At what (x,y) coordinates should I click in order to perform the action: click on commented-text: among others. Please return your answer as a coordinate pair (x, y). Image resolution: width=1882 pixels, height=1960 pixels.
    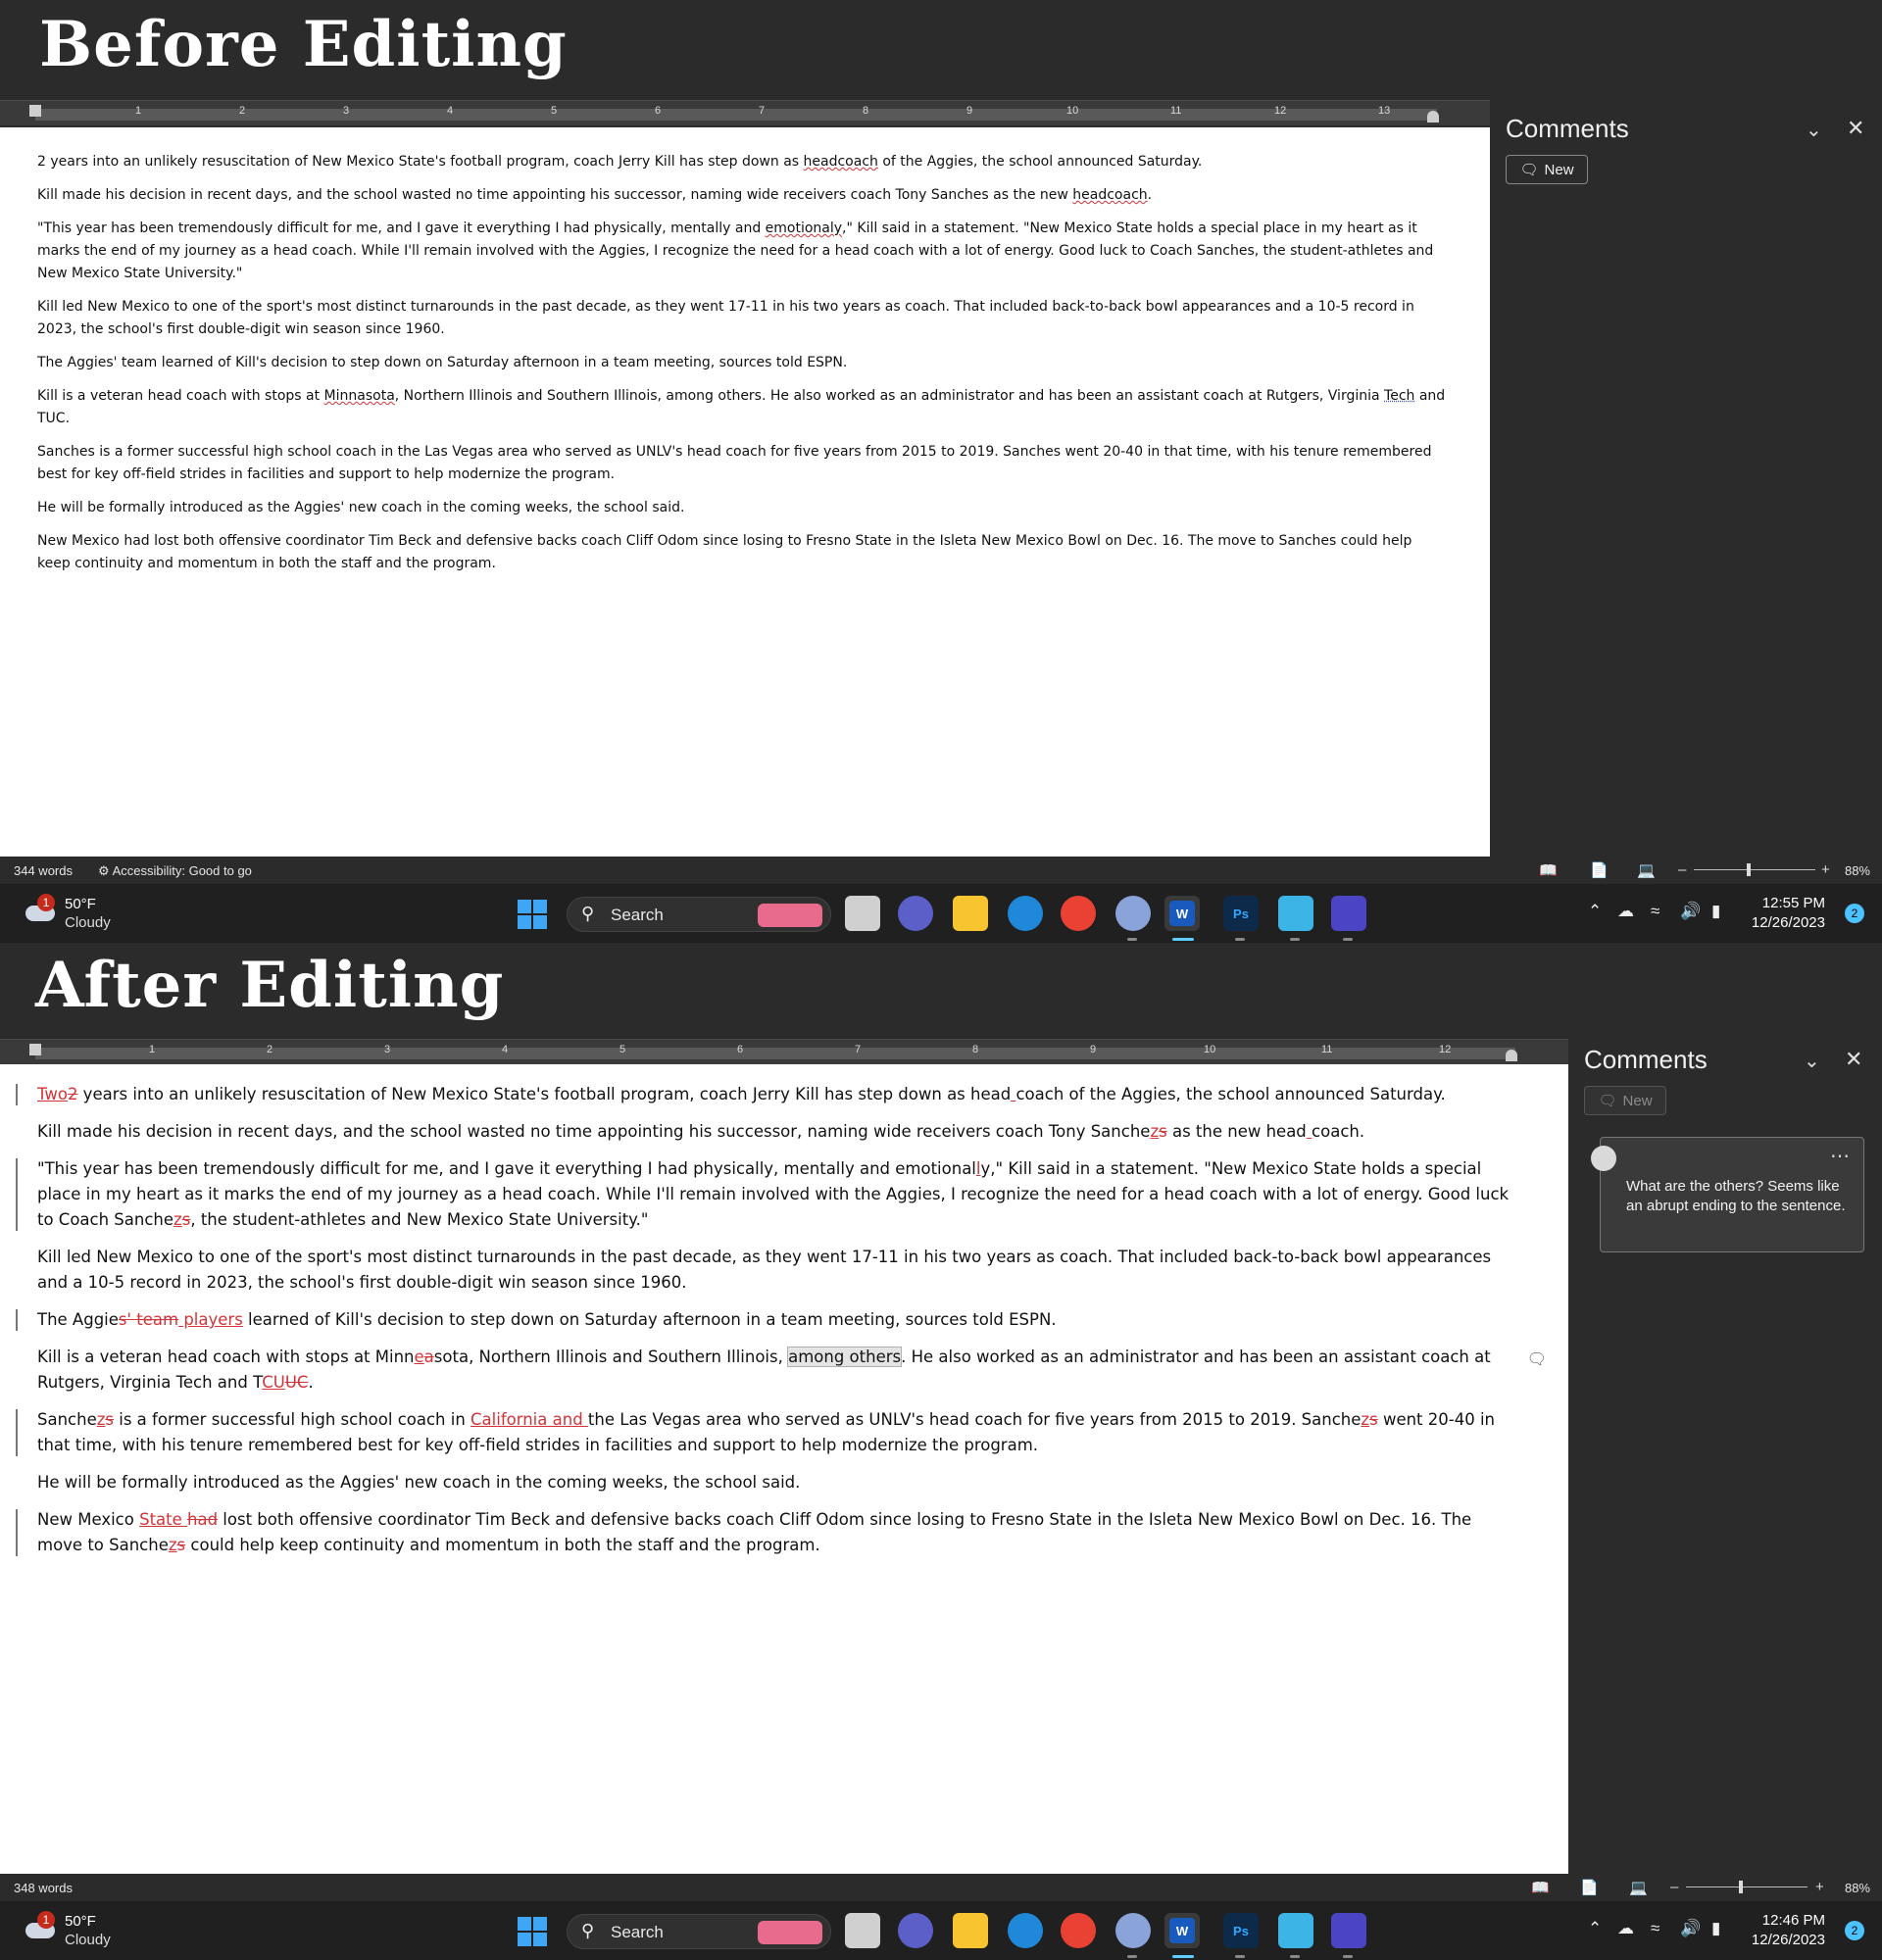
    Looking at the image, I should click on (845, 1357).